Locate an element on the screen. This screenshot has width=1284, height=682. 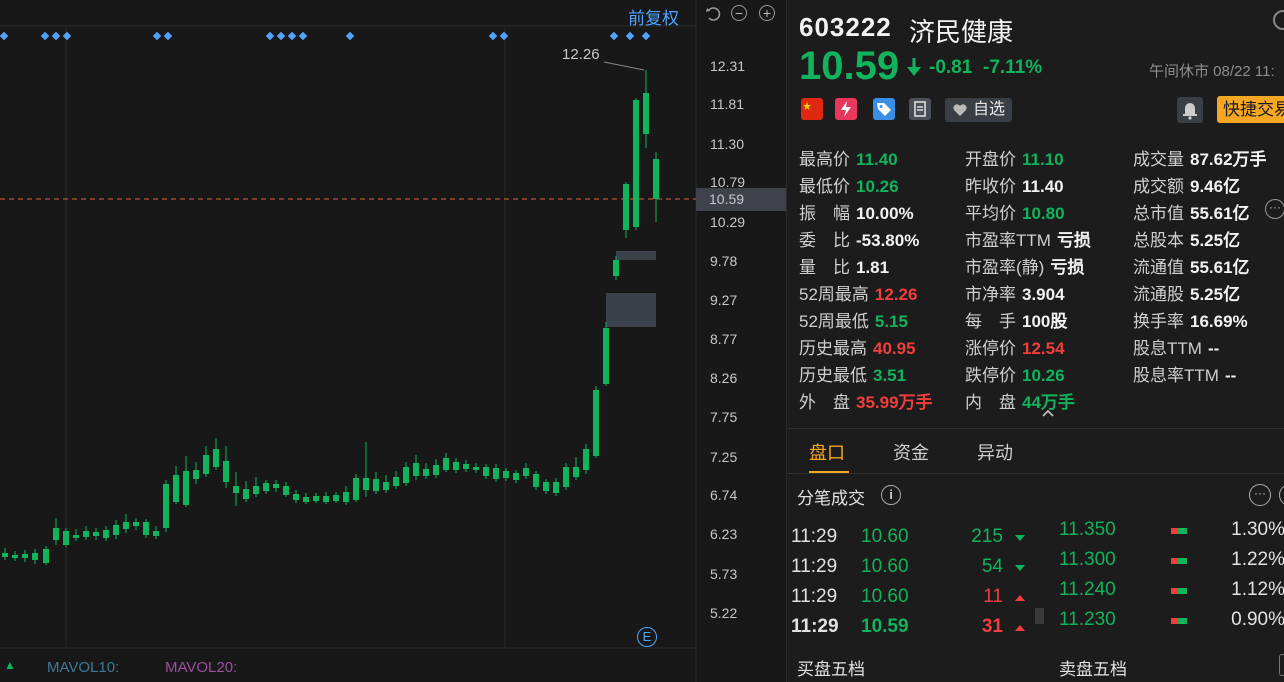
level-price: 11.240 is located at coordinates (1087, 589).